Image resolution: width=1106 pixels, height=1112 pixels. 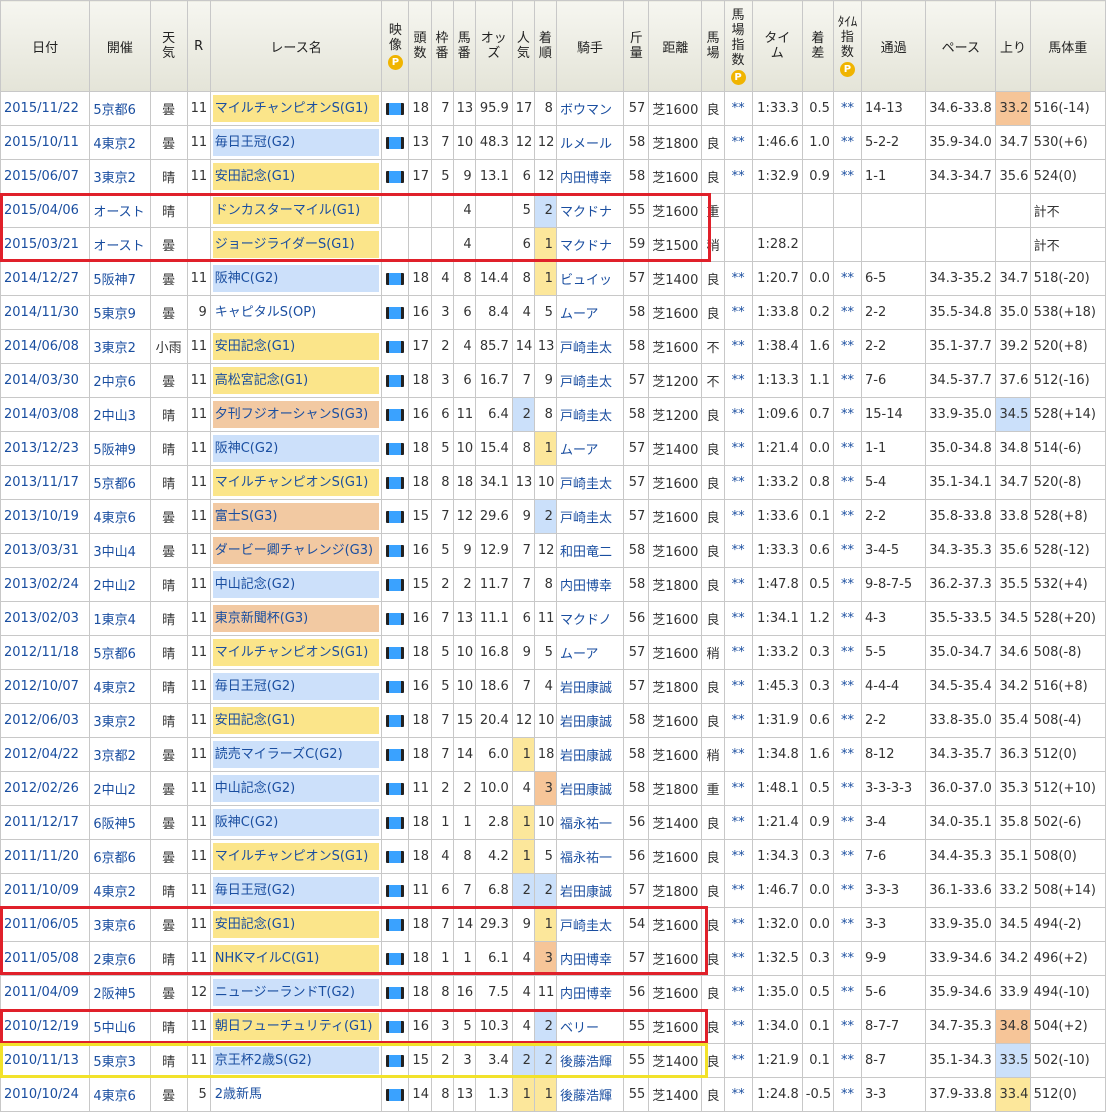 What do you see at coordinates (296, 822) in the screenshot?
I see `race-name-link: 阪神C(G2)` at bounding box center [296, 822].